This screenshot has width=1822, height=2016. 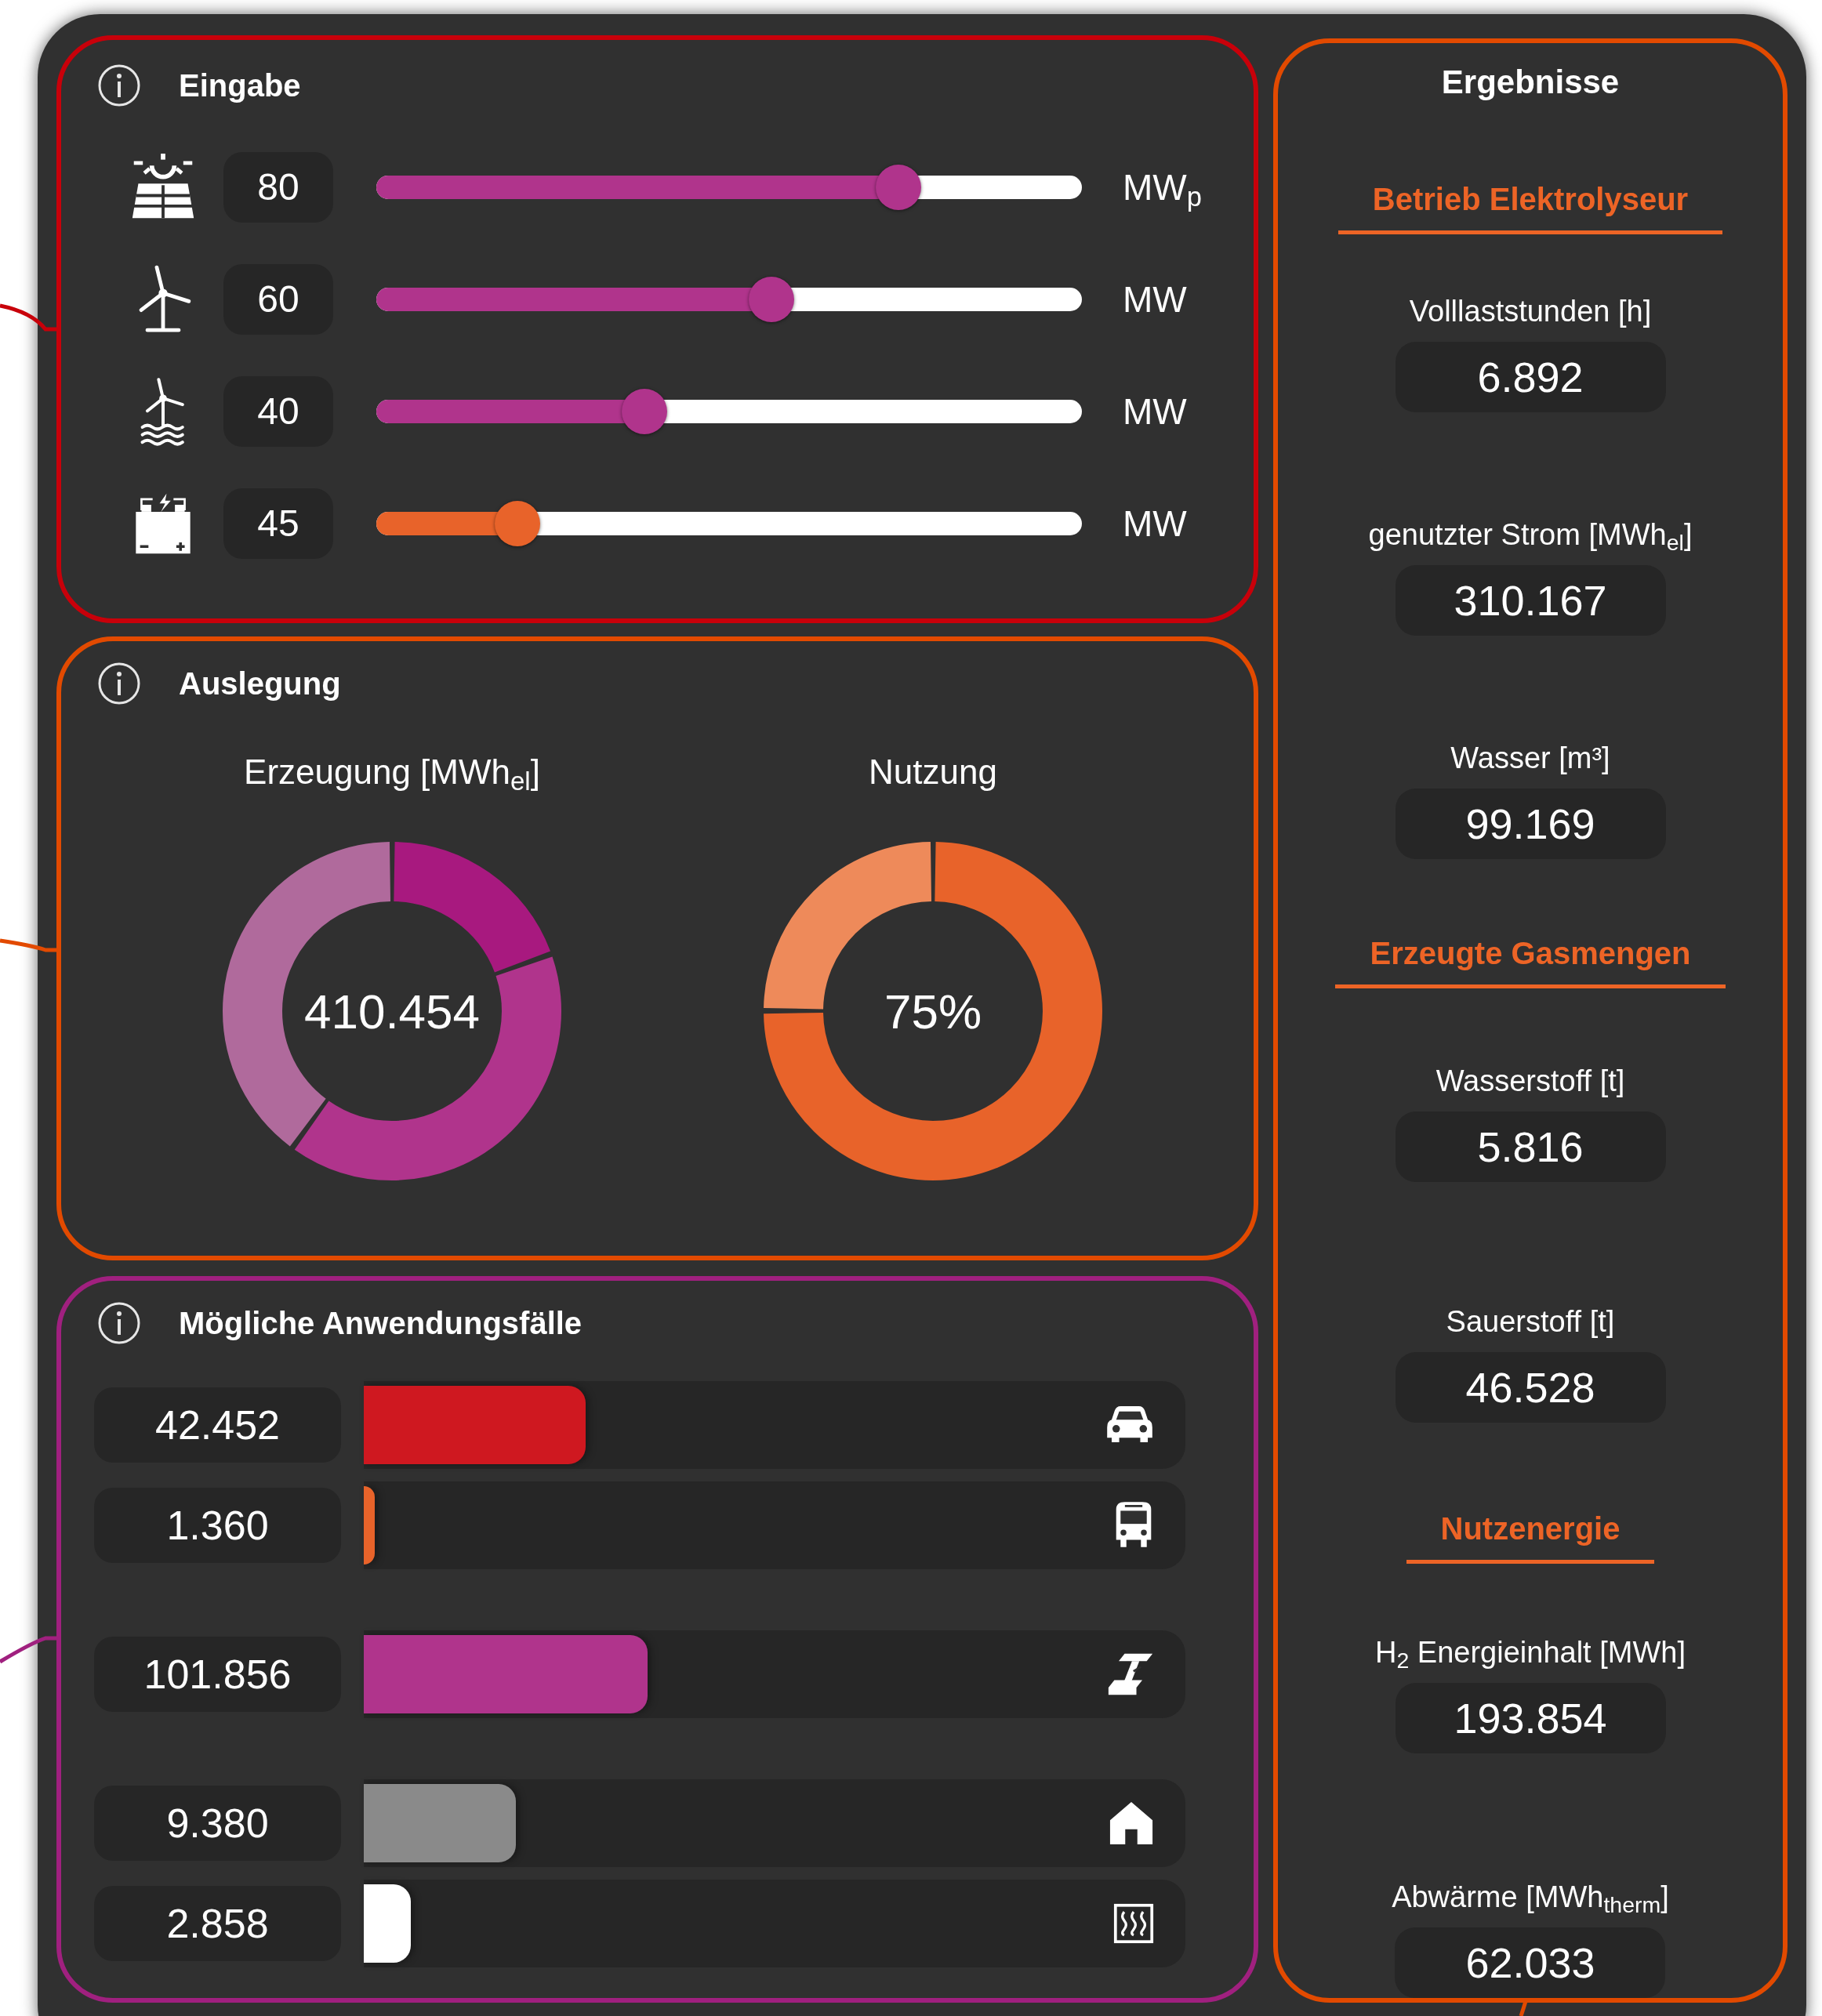 What do you see at coordinates (933, 772) in the screenshot?
I see `chart-label: Nutzung` at bounding box center [933, 772].